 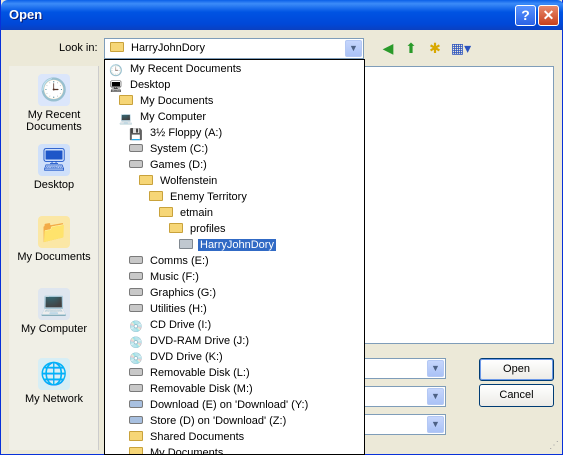 What do you see at coordinates (403, 368) in the screenshot?
I see `file-name-combo: ▼` at bounding box center [403, 368].